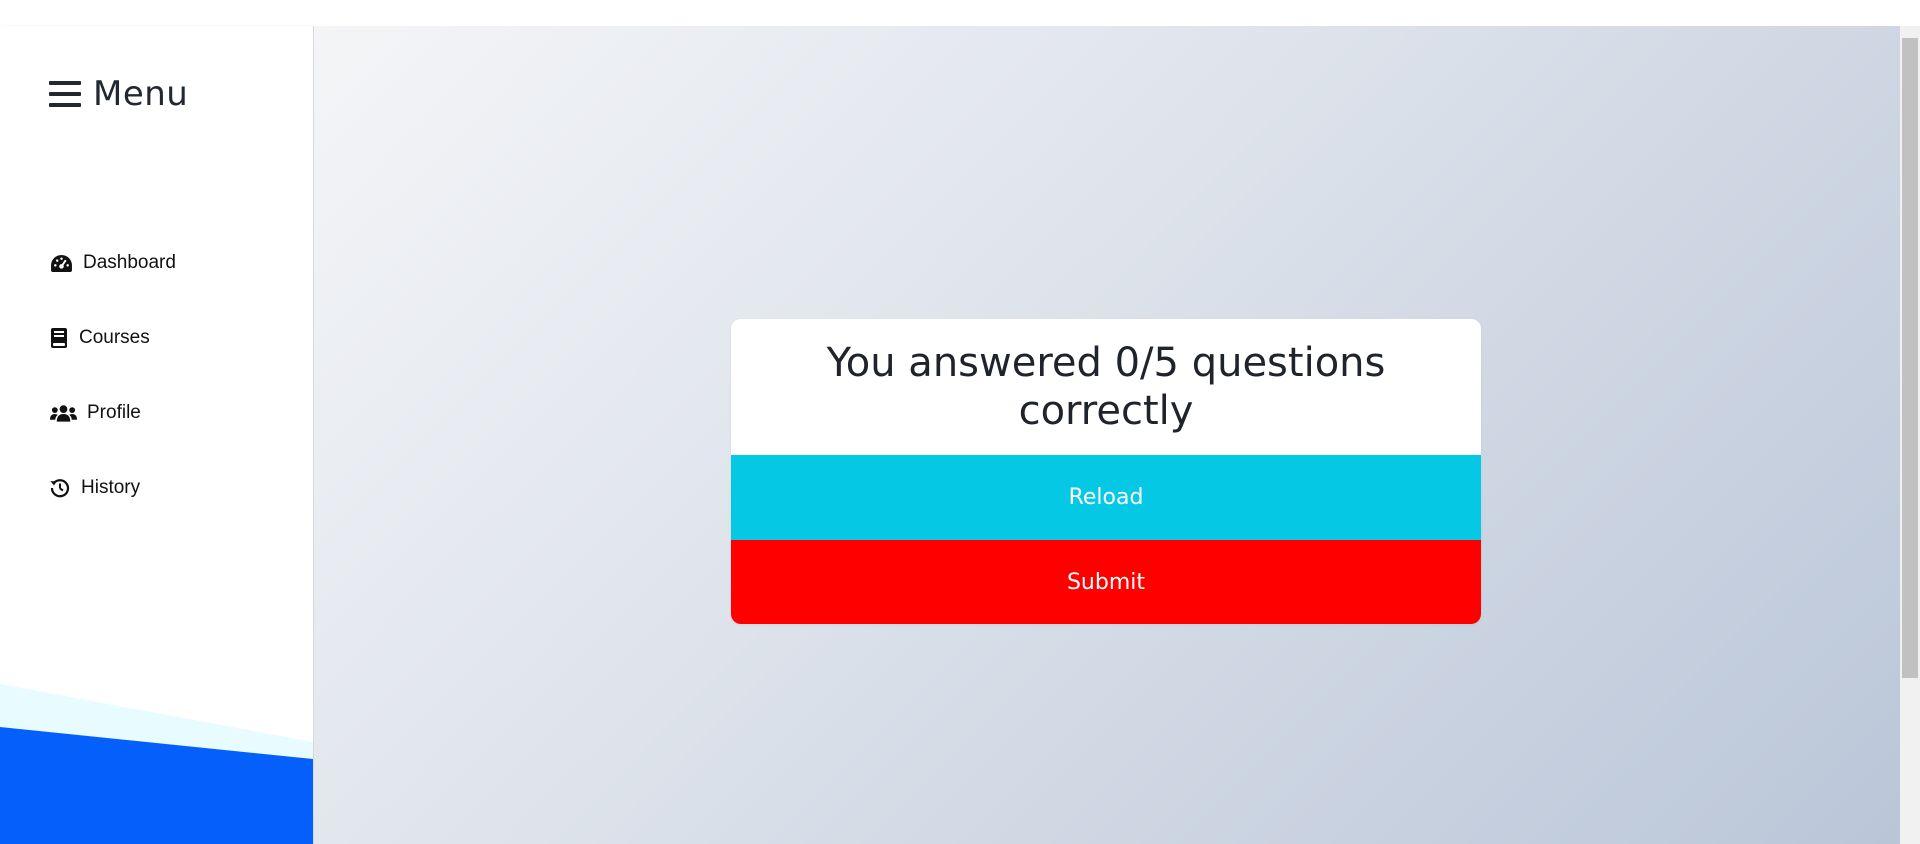 This screenshot has height=844, width=1920. I want to click on hamburger-icon, so click(65, 94).